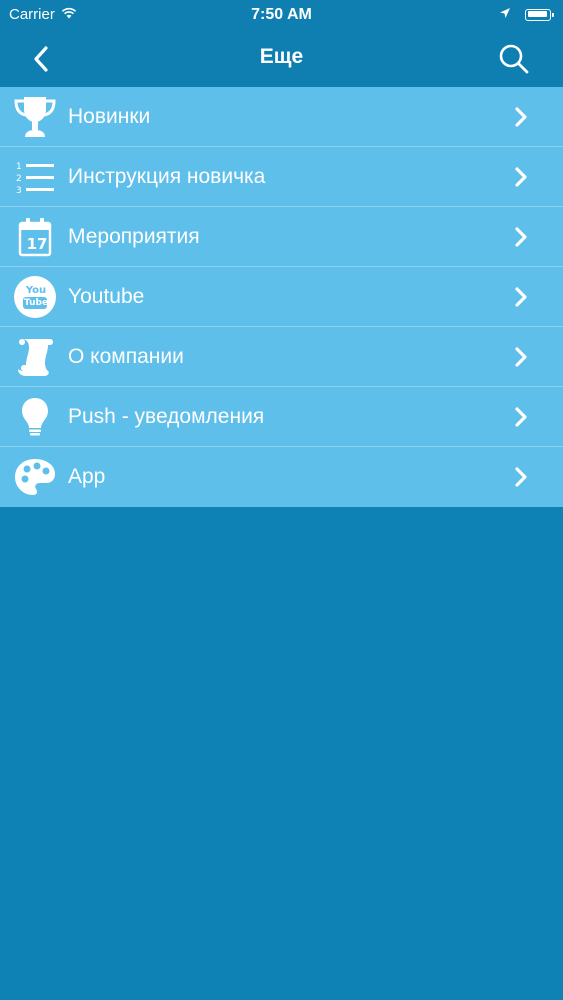 This screenshot has height=1000, width=563. Describe the element at coordinates (281, 477) in the screenshot. I see `menu-item-app: App` at that location.